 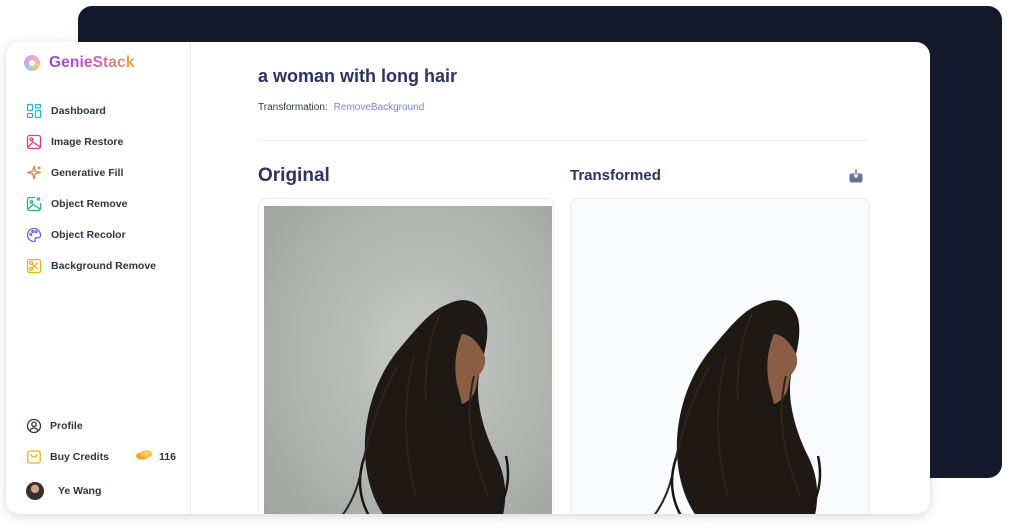 What do you see at coordinates (32, 63) in the screenshot?
I see `logo-icon` at bounding box center [32, 63].